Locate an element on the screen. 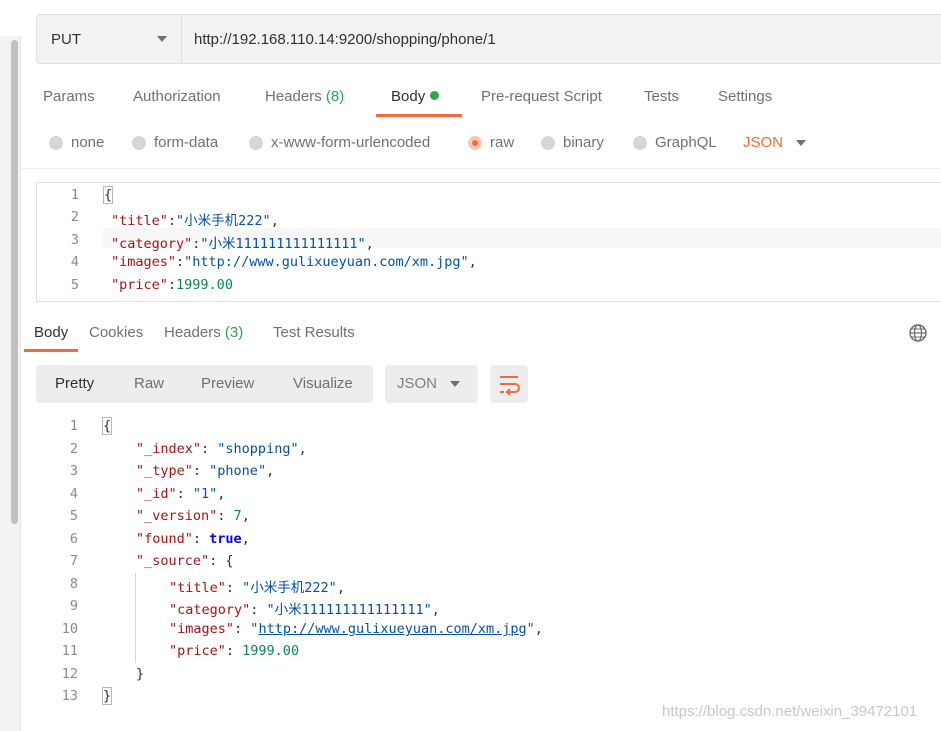 Image resolution: width=941 pixels, height=731 pixels. json-value: "1" is located at coordinates (205, 494).